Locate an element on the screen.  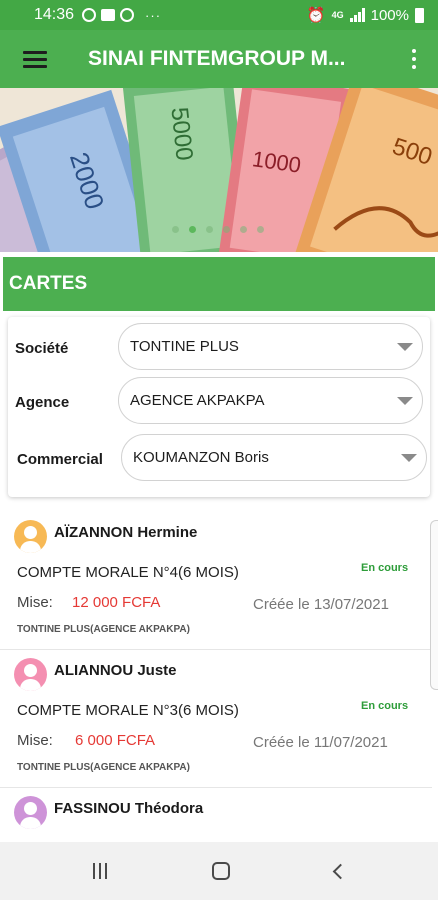
societe-value: TONTINE PLUS is located at coordinates (184, 346).